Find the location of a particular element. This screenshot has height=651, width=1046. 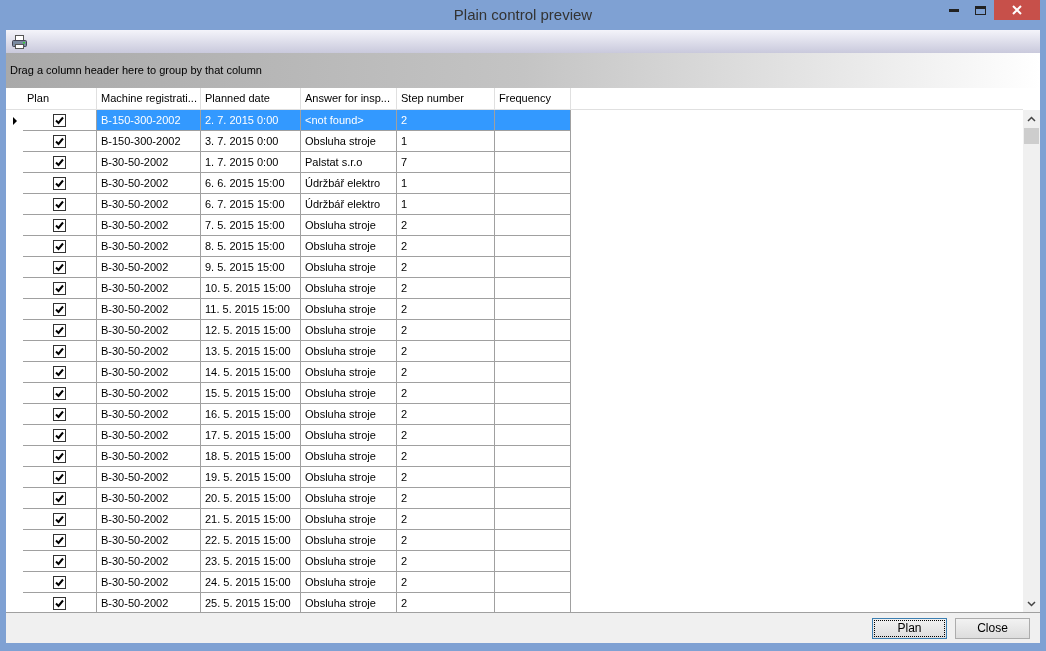

table-cell: 14. 5. 2015 15:00 is located at coordinates (251, 372).